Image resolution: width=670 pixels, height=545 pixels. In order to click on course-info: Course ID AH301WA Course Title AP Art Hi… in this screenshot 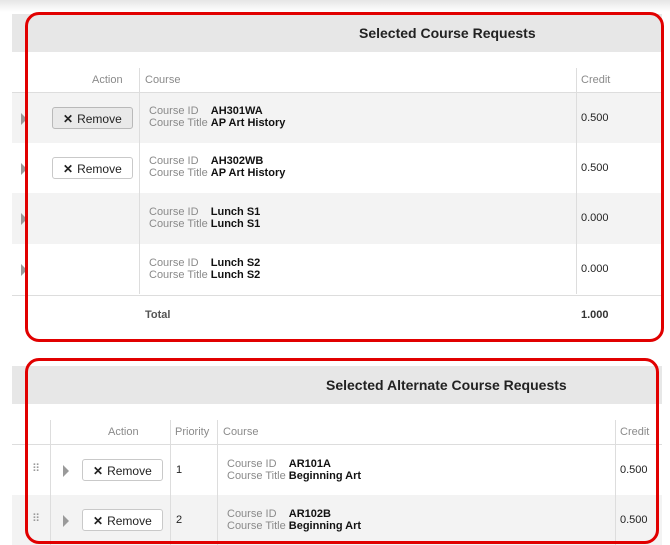, I will do `click(217, 117)`.